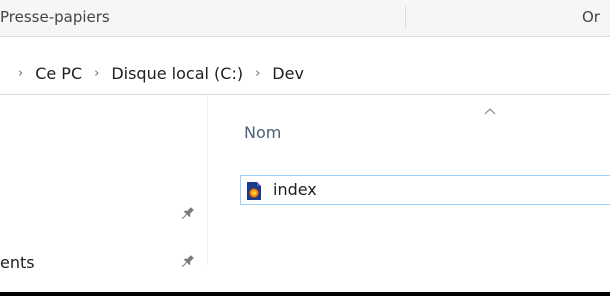 The height and width of the screenshot is (296, 610). What do you see at coordinates (305, 294) in the screenshot?
I see `window-bottom-border` at bounding box center [305, 294].